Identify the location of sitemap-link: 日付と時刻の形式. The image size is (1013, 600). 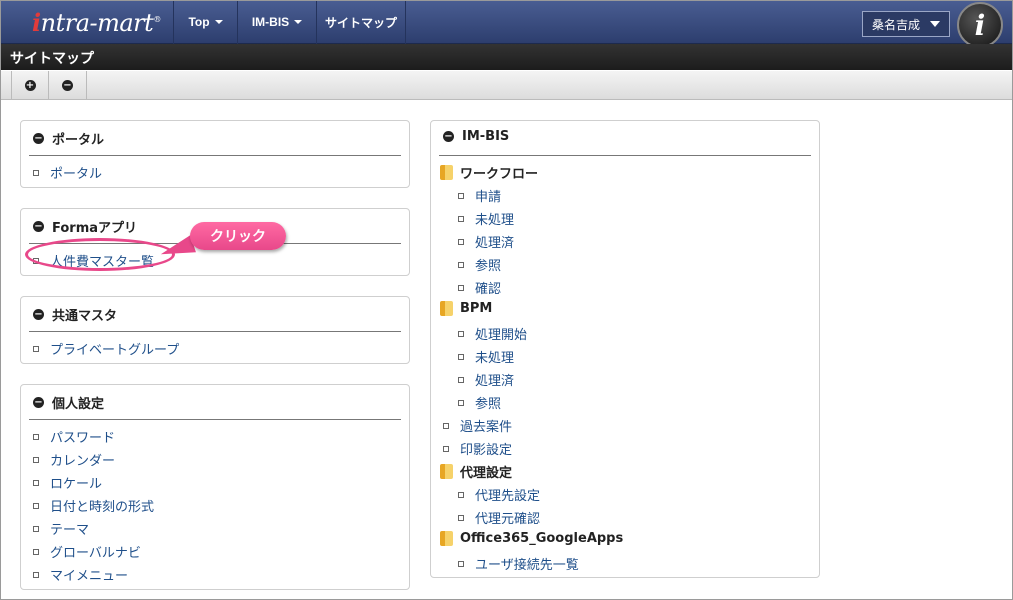
(93, 505).